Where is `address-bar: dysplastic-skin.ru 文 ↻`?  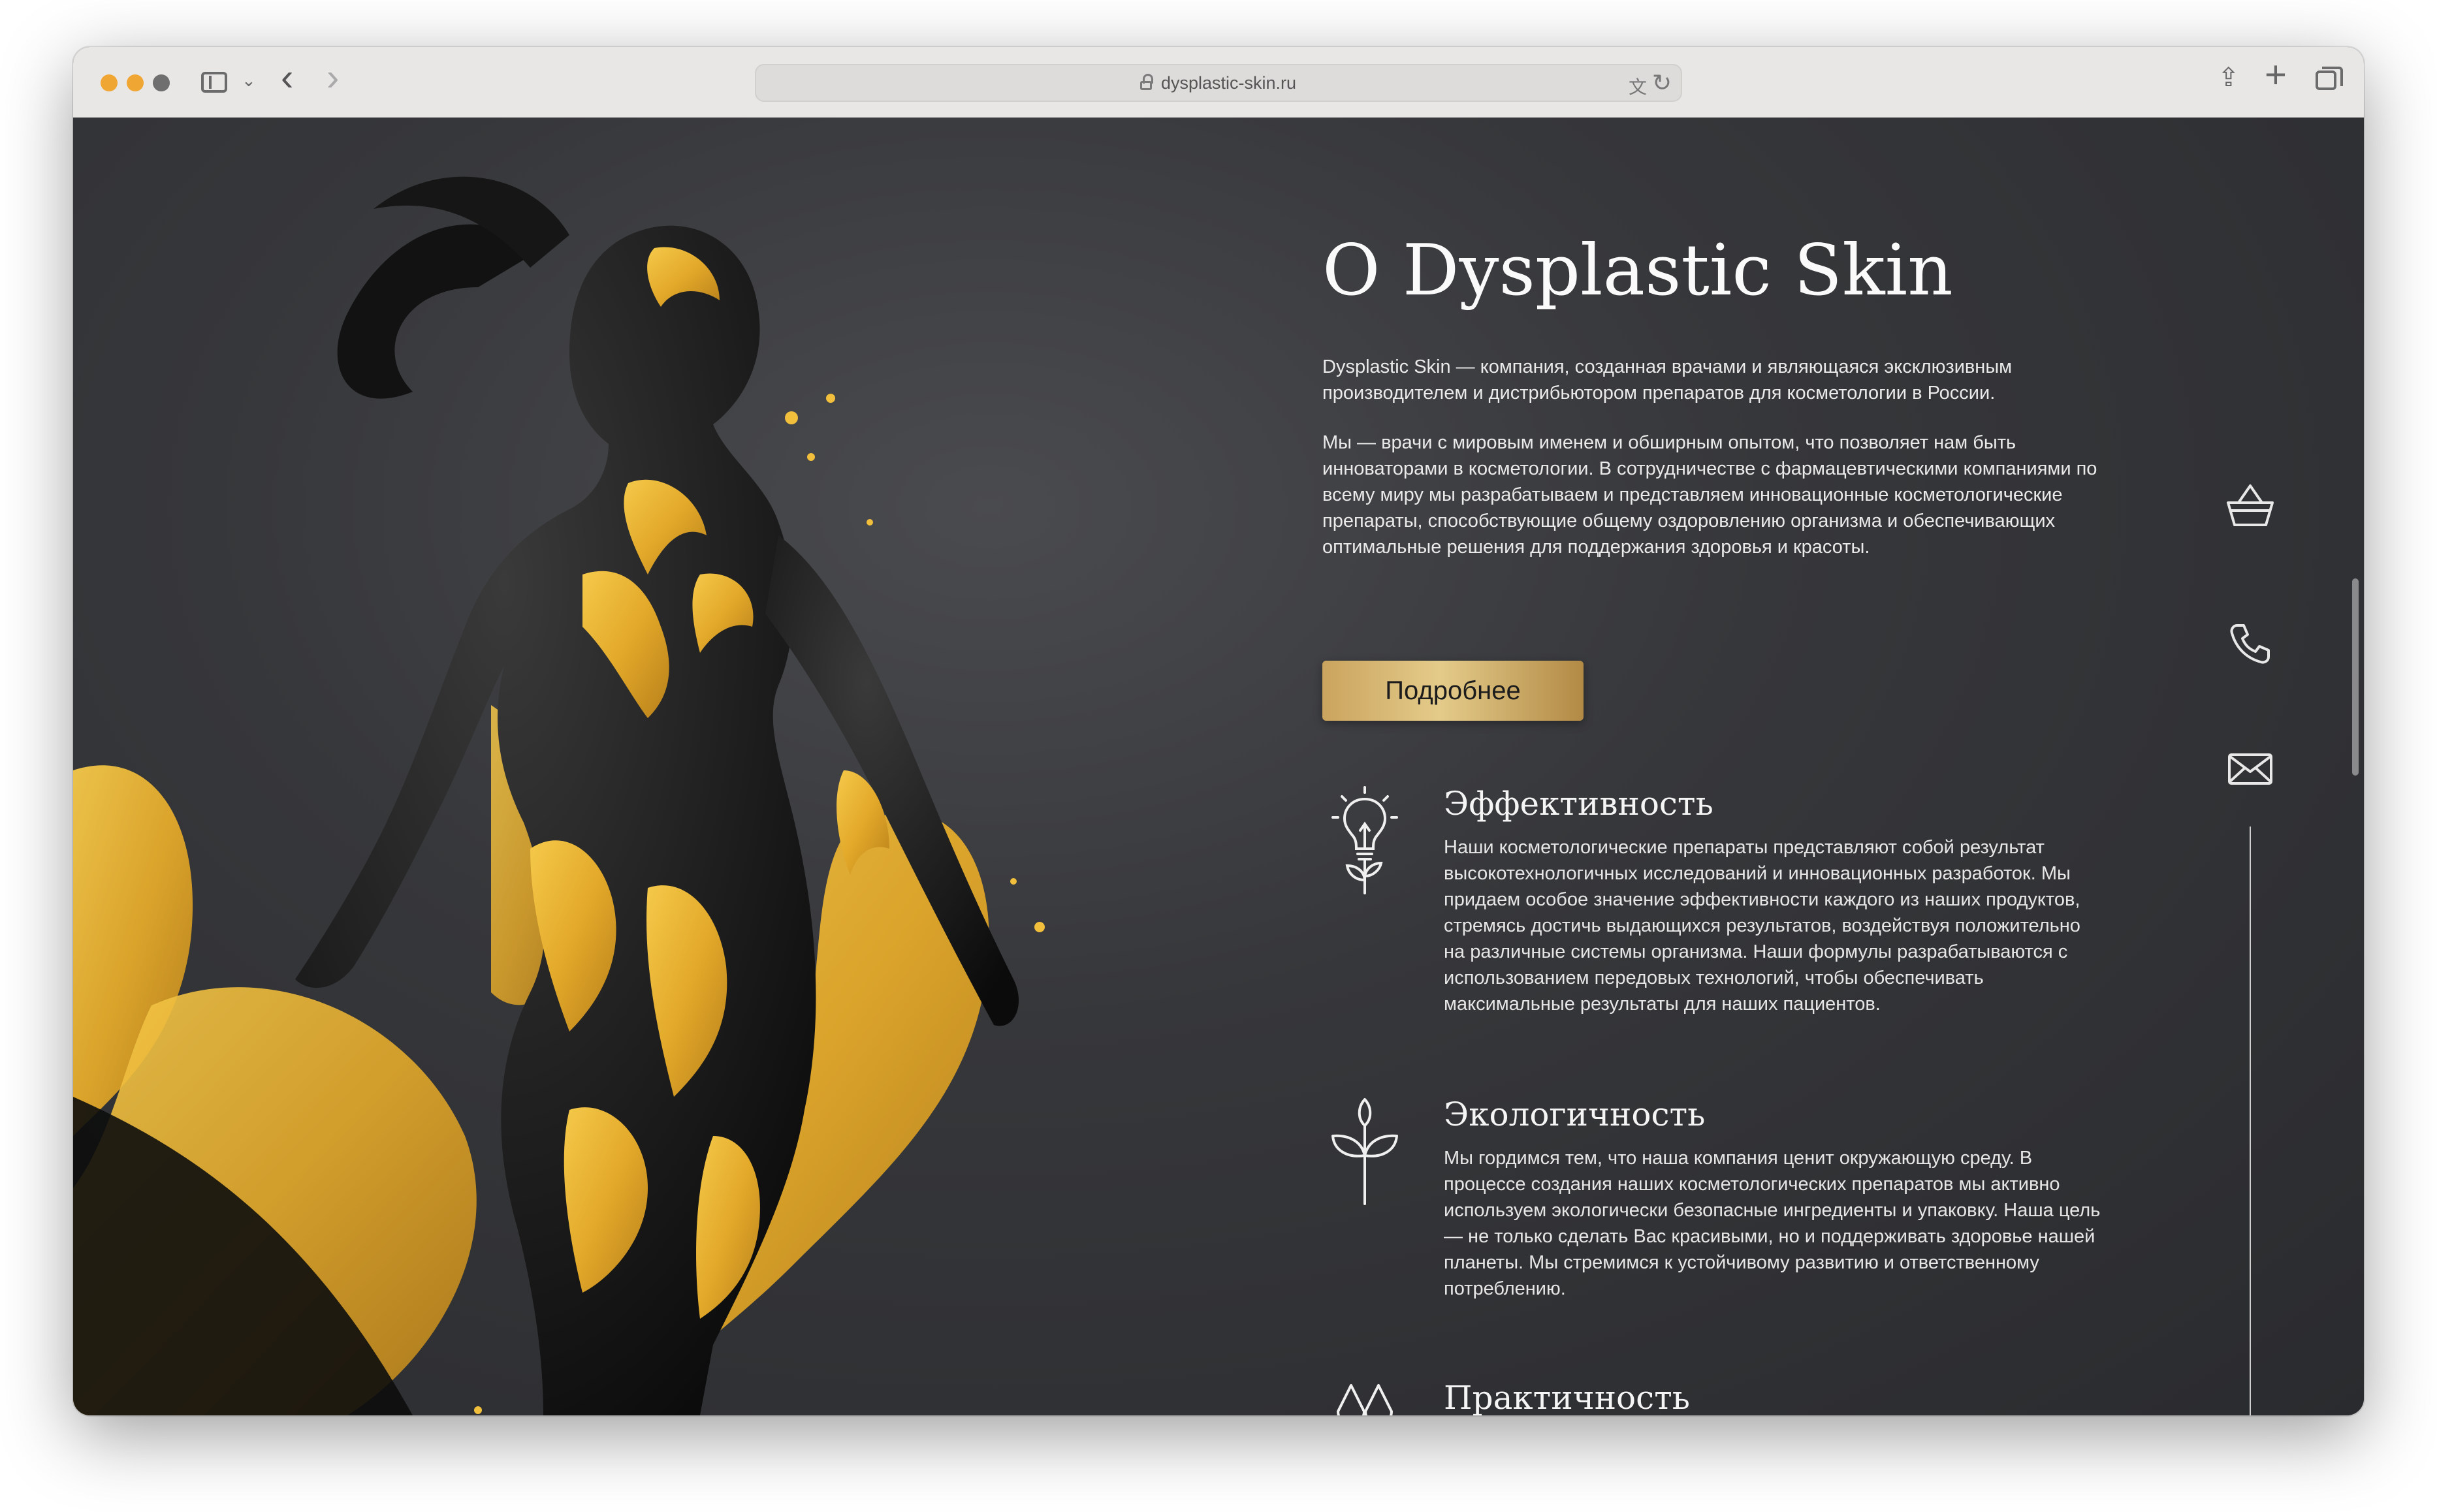 address-bar: dysplastic-skin.ru 文 ↻ is located at coordinates (1218, 83).